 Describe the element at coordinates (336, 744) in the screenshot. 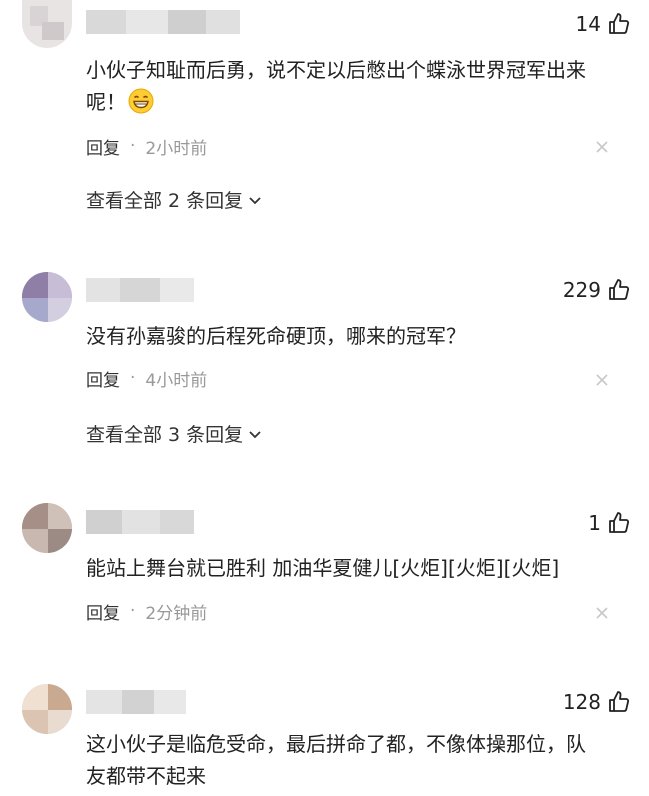

I see `comment-text-line: 这小伙子是临危受命，最后拼命了都，不像体操那位，队` at that location.